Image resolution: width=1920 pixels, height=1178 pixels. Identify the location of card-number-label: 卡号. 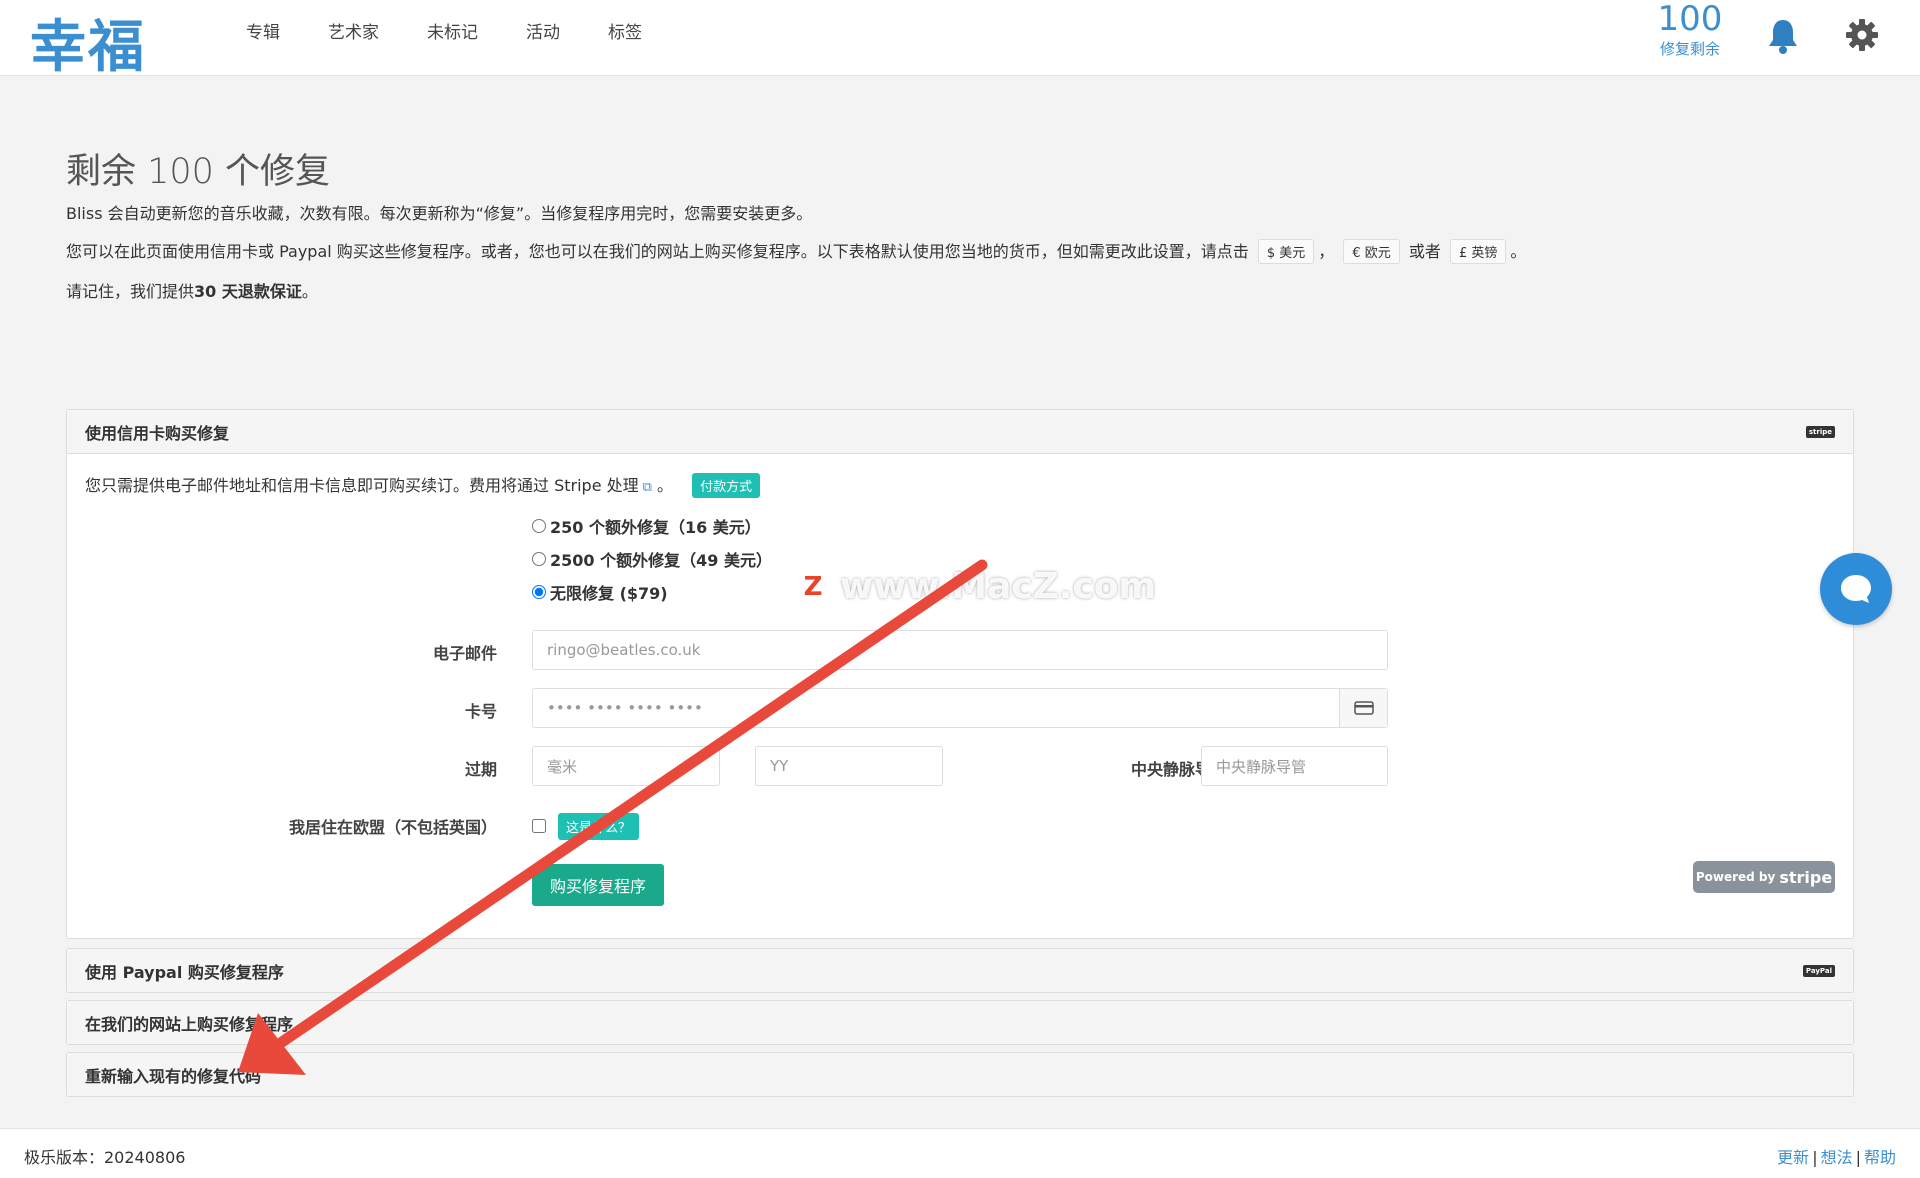
(480, 711).